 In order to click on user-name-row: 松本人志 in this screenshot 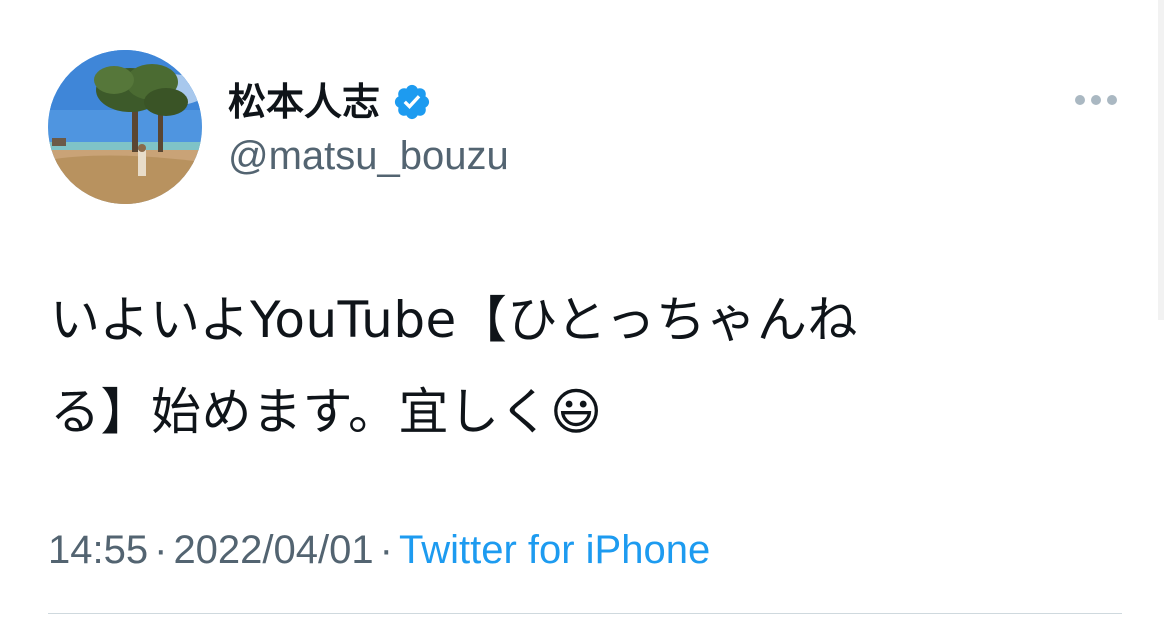, I will do `click(330, 102)`.